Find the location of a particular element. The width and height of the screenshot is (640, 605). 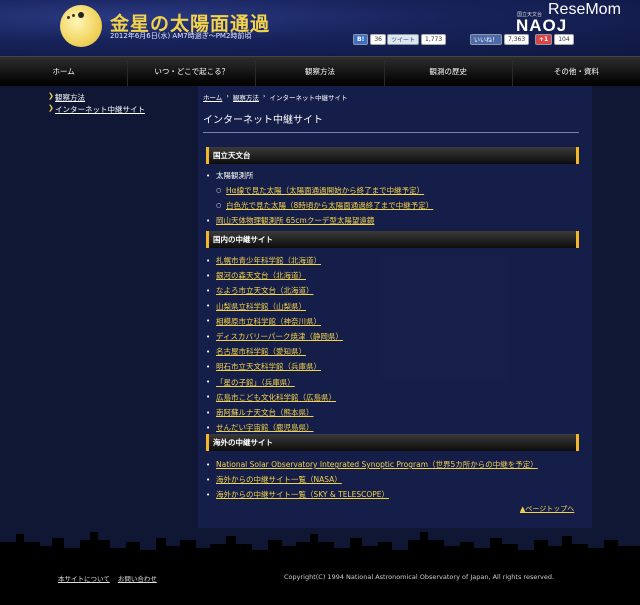

domestic-site-link-8: 明石市立天文科学館（兵庫県） is located at coordinates (268, 366).